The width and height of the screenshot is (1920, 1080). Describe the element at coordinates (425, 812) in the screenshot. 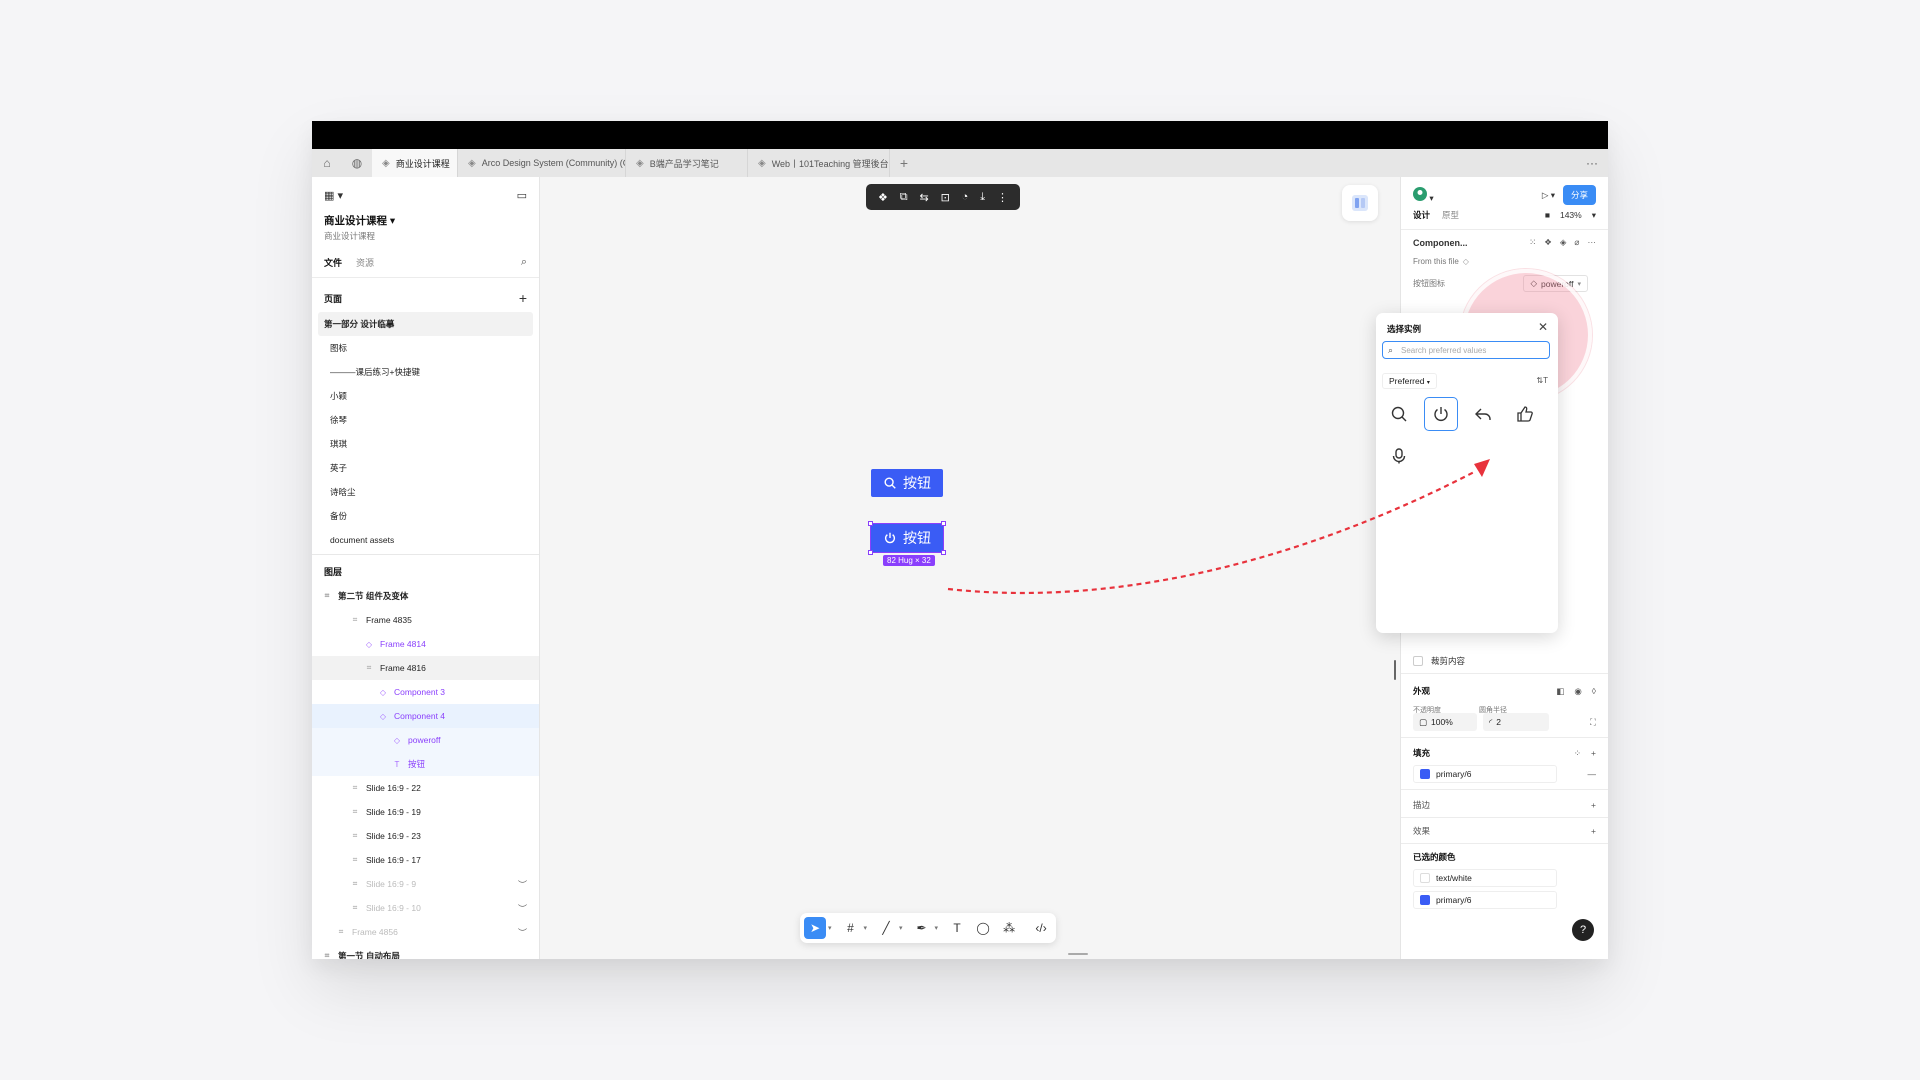

I see `layer-row: ⌗ Slide 16:9 - 19` at that location.